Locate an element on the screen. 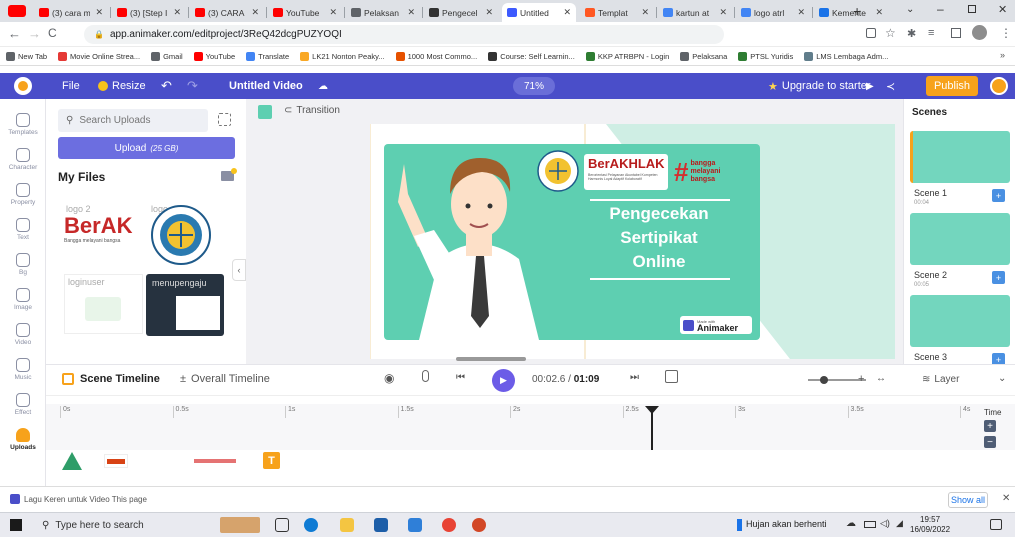 The image size is (1015, 537). camera-icon: ◉ is located at coordinates (389, 378).